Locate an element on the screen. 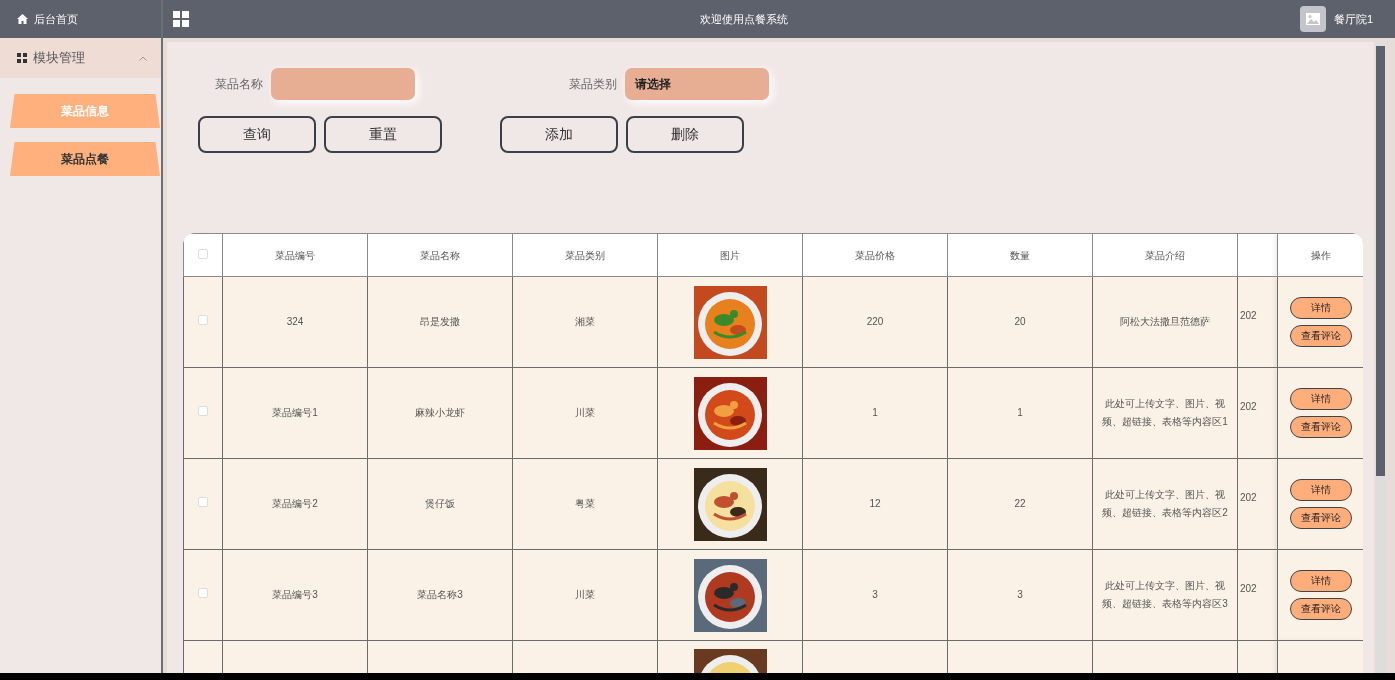 The image size is (1395, 680). table-cell: 菜品编号3 is located at coordinates (295, 594).